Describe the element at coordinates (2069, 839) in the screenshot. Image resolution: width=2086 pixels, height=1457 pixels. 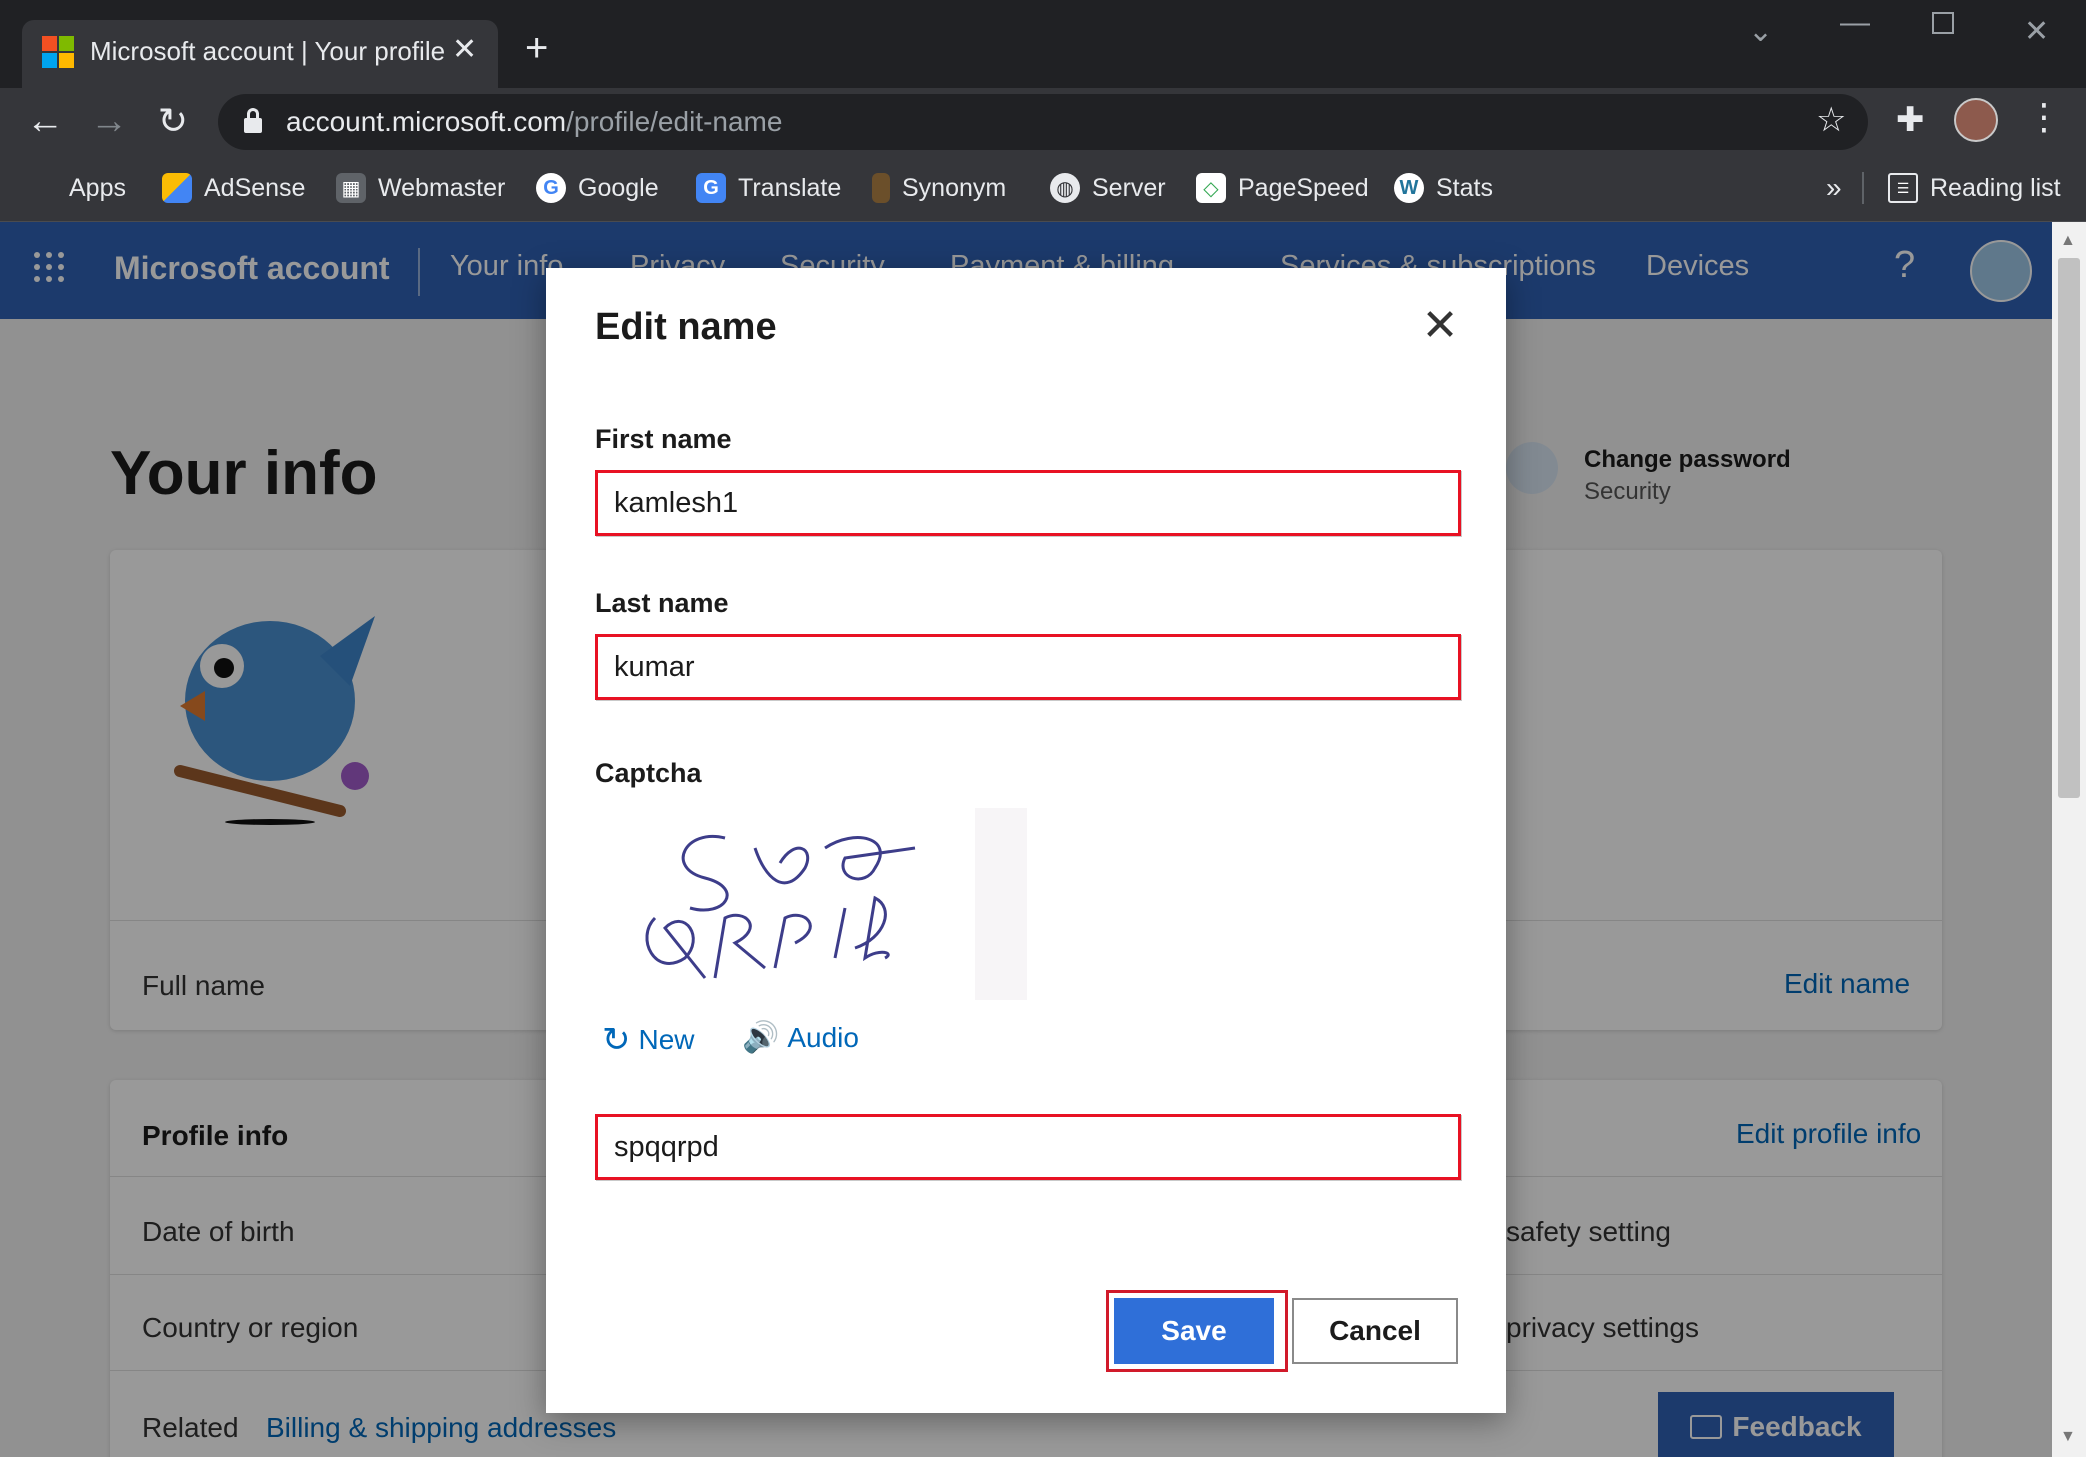
I see `page-scrollbar: ▲ ▼` at that location.